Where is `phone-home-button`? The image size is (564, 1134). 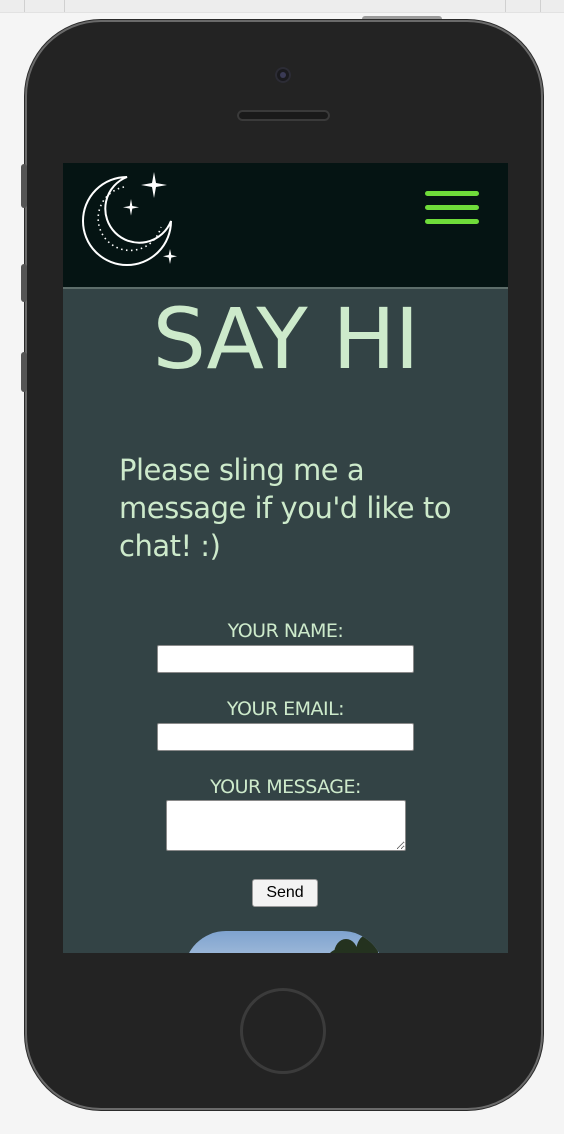 phone-home-button is located at coordinates (283, 1031).